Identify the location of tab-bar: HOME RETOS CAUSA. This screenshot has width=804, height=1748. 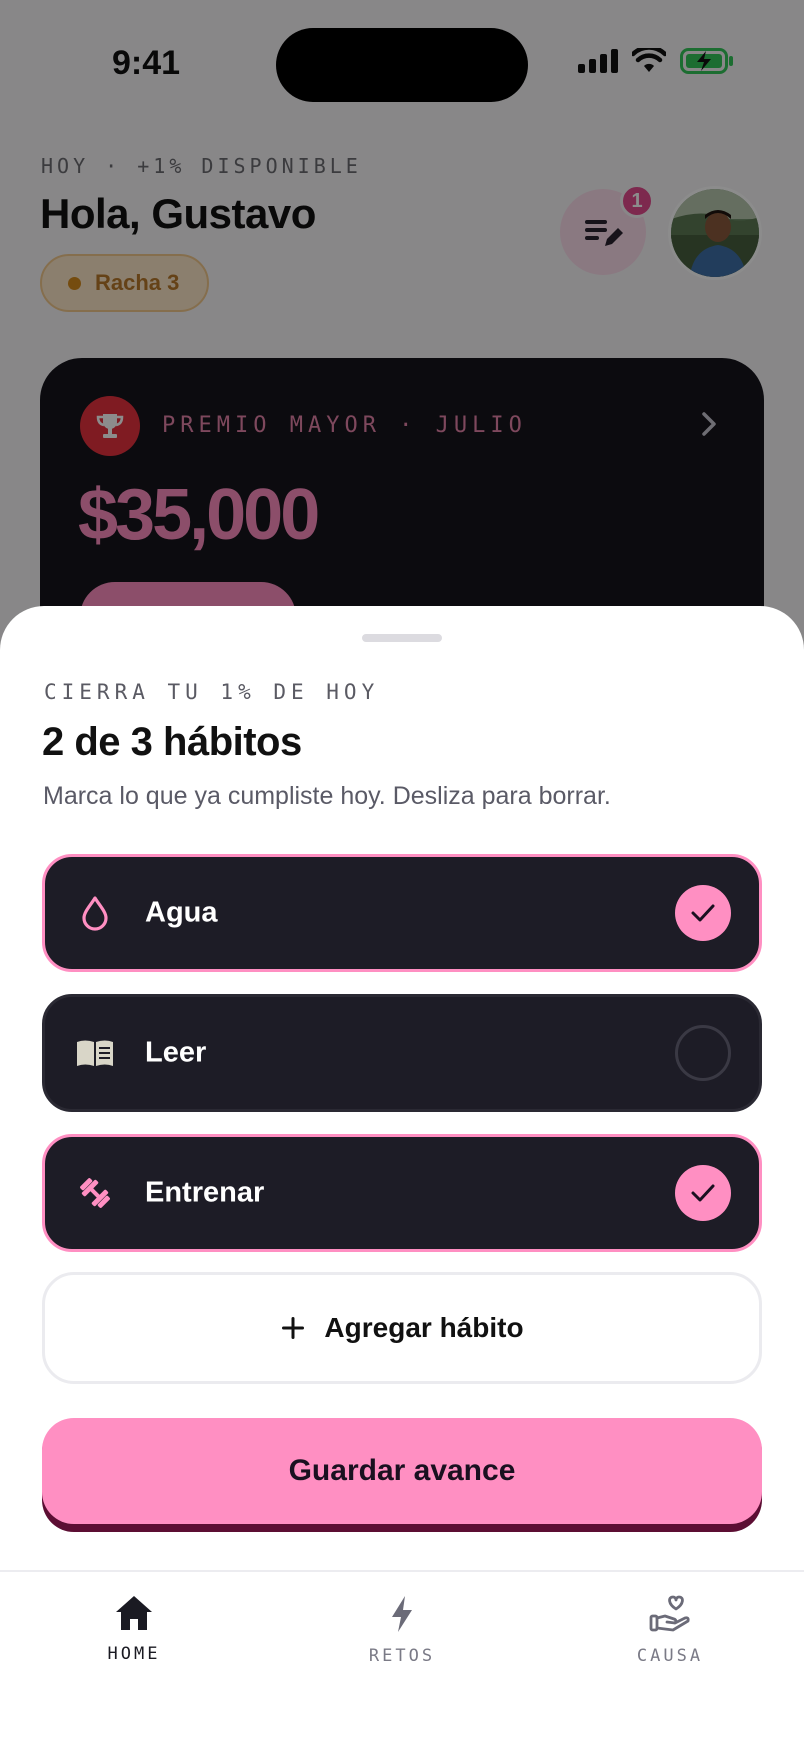
(402, 1659).